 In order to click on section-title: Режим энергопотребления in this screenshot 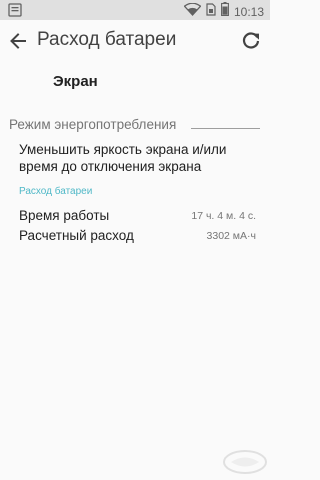, I will do `click(93, 124)`.